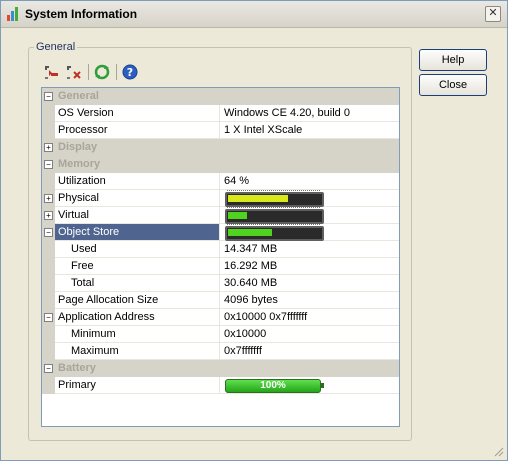 Image resolution: width=508 pixels, height=461 pixels. I want to click on category-general: − General, so click(220, 96).